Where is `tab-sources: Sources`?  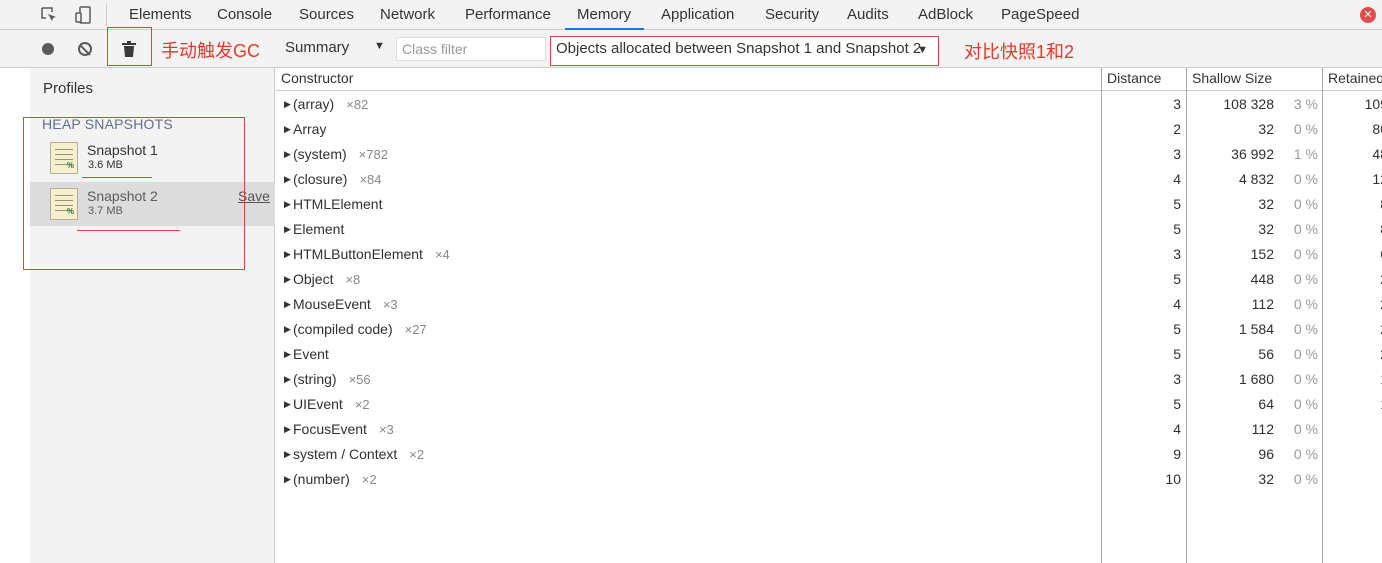 tab-sources: Sources is located at coordinates (326, 15).